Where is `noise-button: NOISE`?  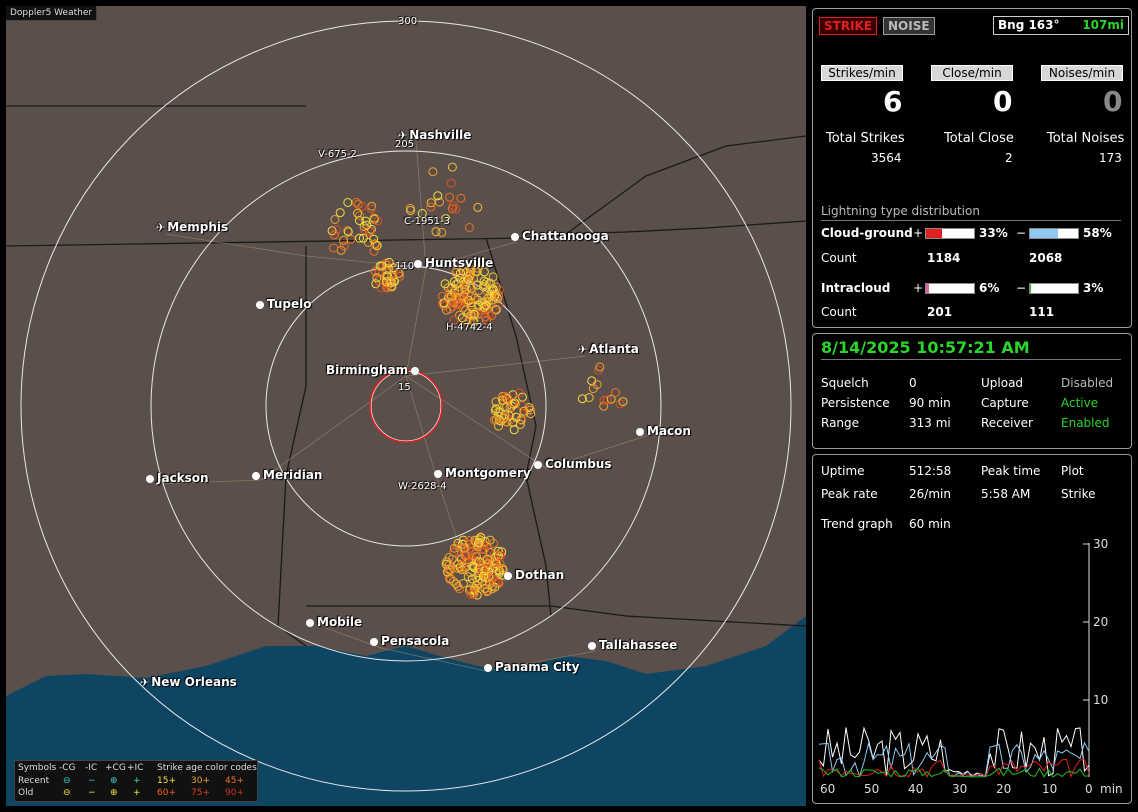 noise-button: NOISE is located at coordinates (909, 26).